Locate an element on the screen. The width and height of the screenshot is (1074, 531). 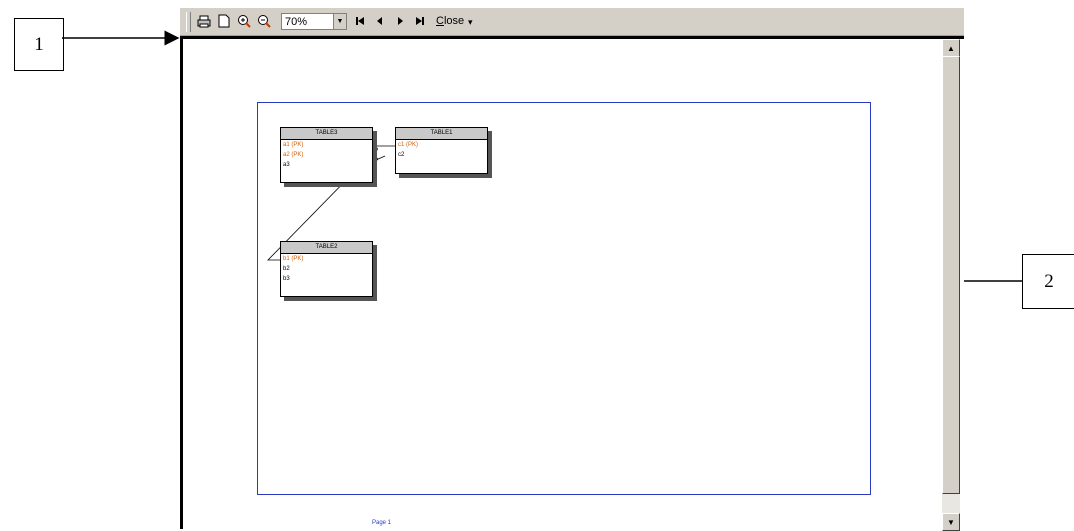
er-column: a2 (PK) is located at coordinates (293, 155).